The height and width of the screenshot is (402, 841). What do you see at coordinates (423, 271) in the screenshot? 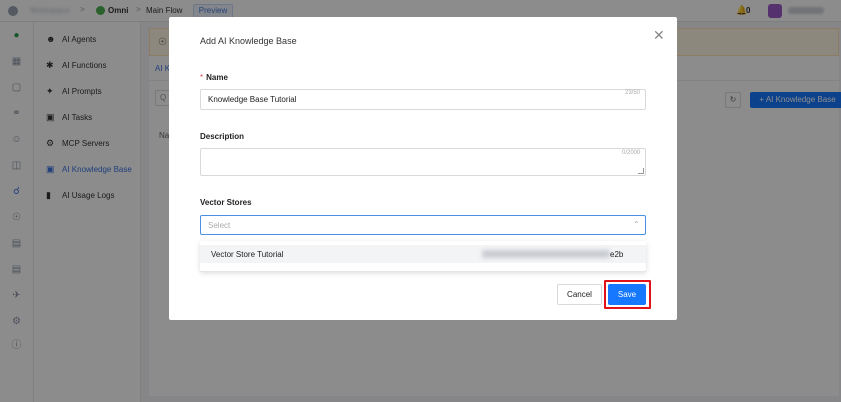
I see `divider` at bounding box center [423, 271].